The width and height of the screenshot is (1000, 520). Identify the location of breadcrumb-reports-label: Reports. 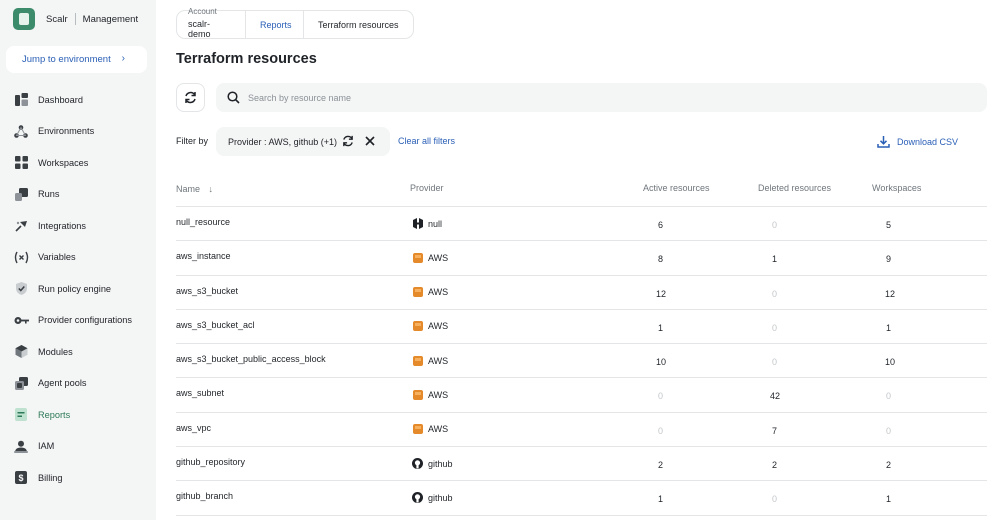
(276, 24).